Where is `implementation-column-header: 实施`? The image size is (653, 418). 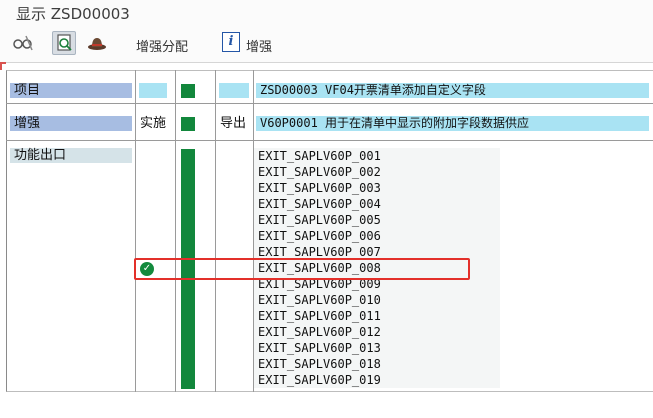
implementation-column-header: 实施 is located at coordinates (153, 123).